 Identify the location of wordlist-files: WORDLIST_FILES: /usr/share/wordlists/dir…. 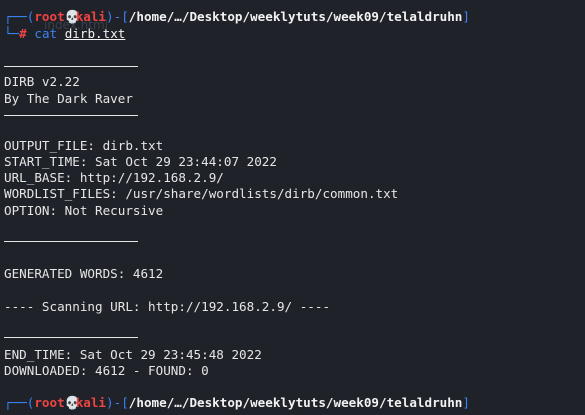
(201, 193).